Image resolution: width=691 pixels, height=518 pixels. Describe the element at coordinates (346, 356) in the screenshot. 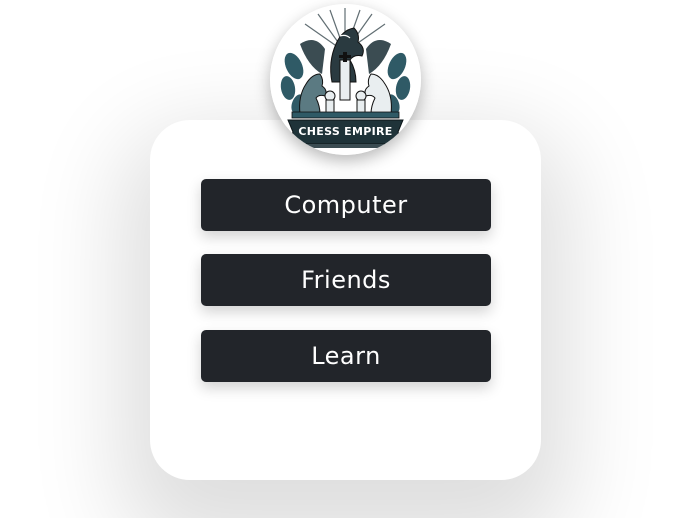

I see `learn-button: Learn` at that location.